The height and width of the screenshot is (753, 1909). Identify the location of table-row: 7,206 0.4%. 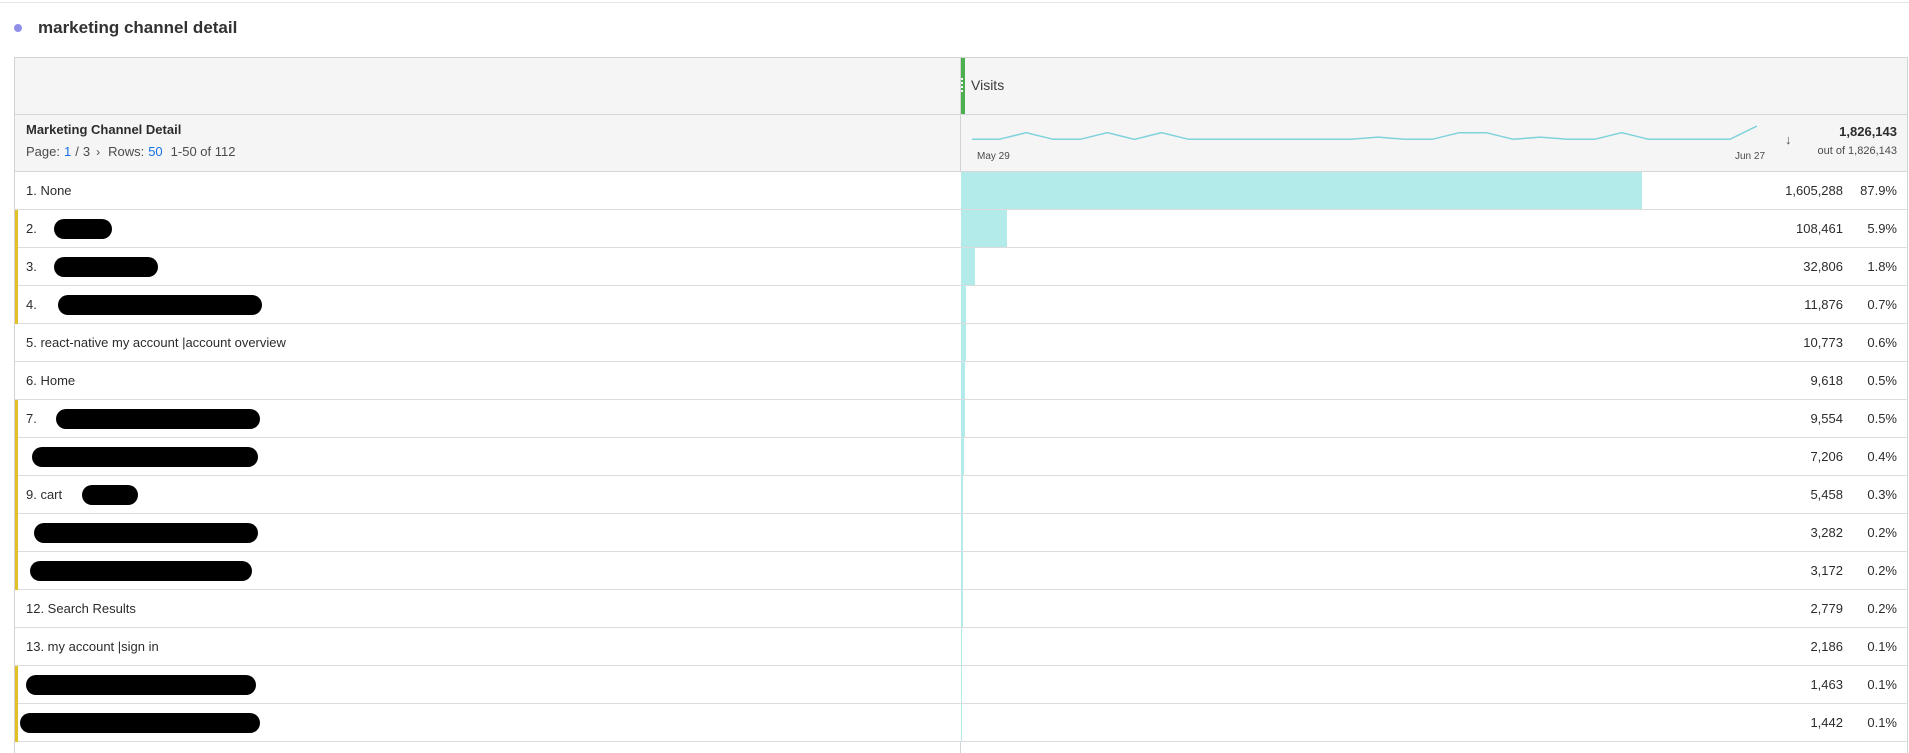
(961, 457).